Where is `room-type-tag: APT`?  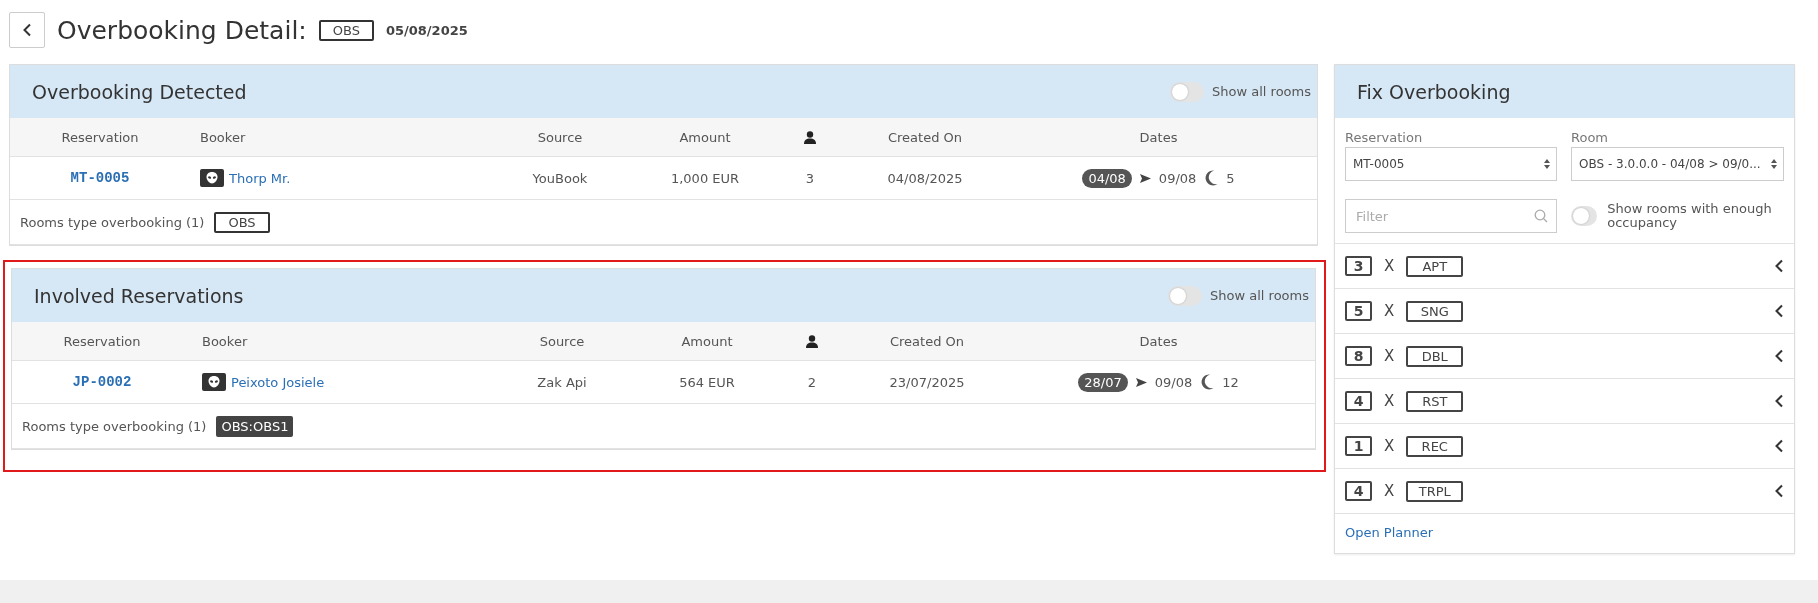
room-type-tag: APT is located at coordinates (1435, 266).